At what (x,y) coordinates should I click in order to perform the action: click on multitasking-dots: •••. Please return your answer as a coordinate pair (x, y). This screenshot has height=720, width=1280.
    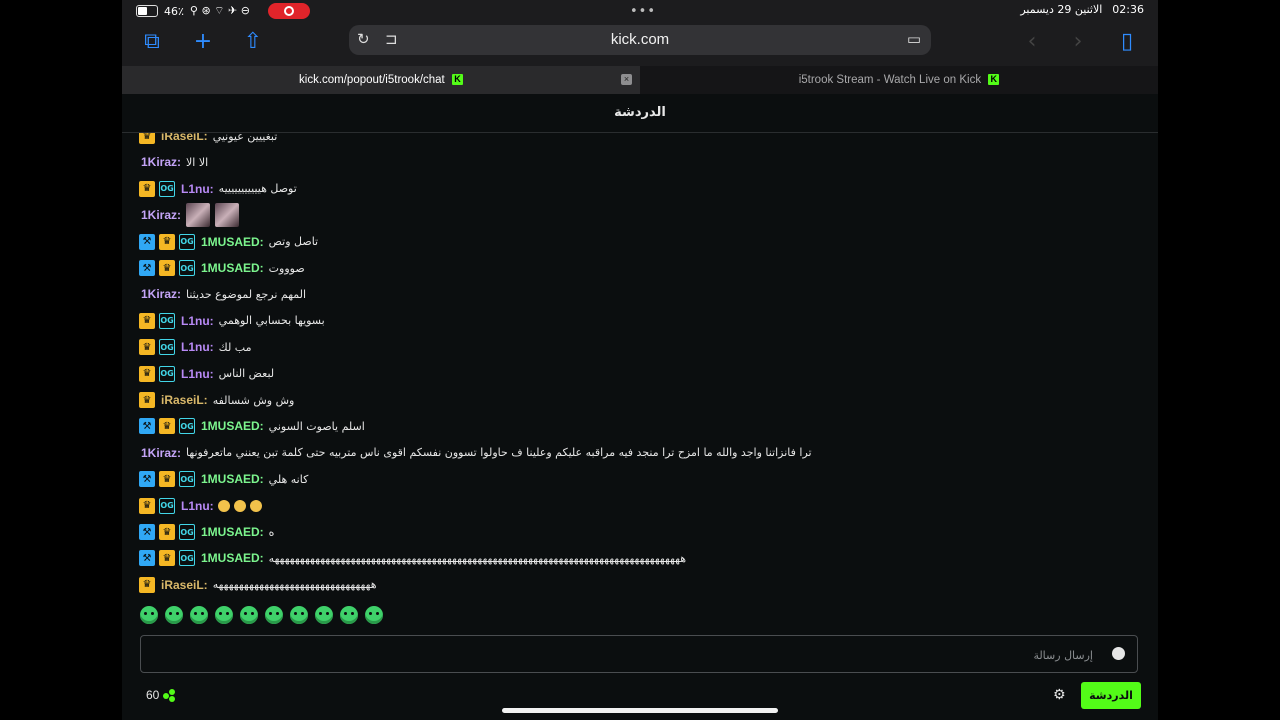
    Looking at the image, I should click on (643, 11).